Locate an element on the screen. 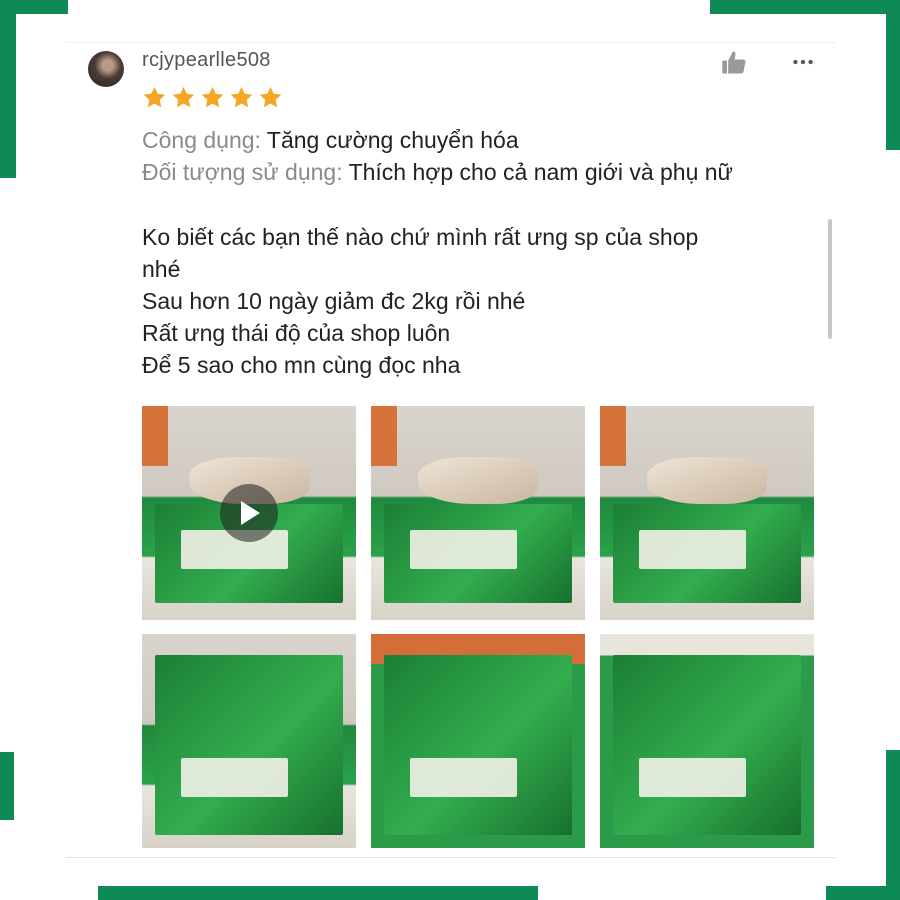  attribute-key: Đối tượng sử dụng: is located at coordinates (242, 172).